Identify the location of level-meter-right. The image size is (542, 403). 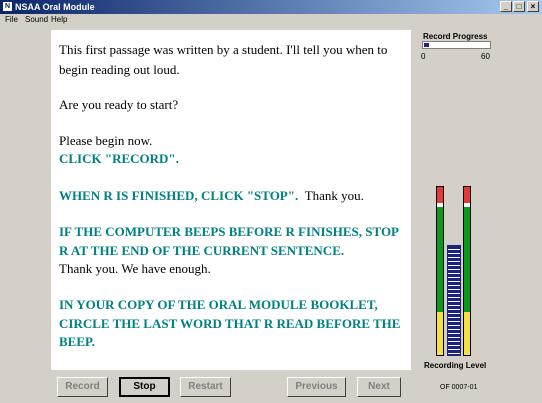
(467, 271).